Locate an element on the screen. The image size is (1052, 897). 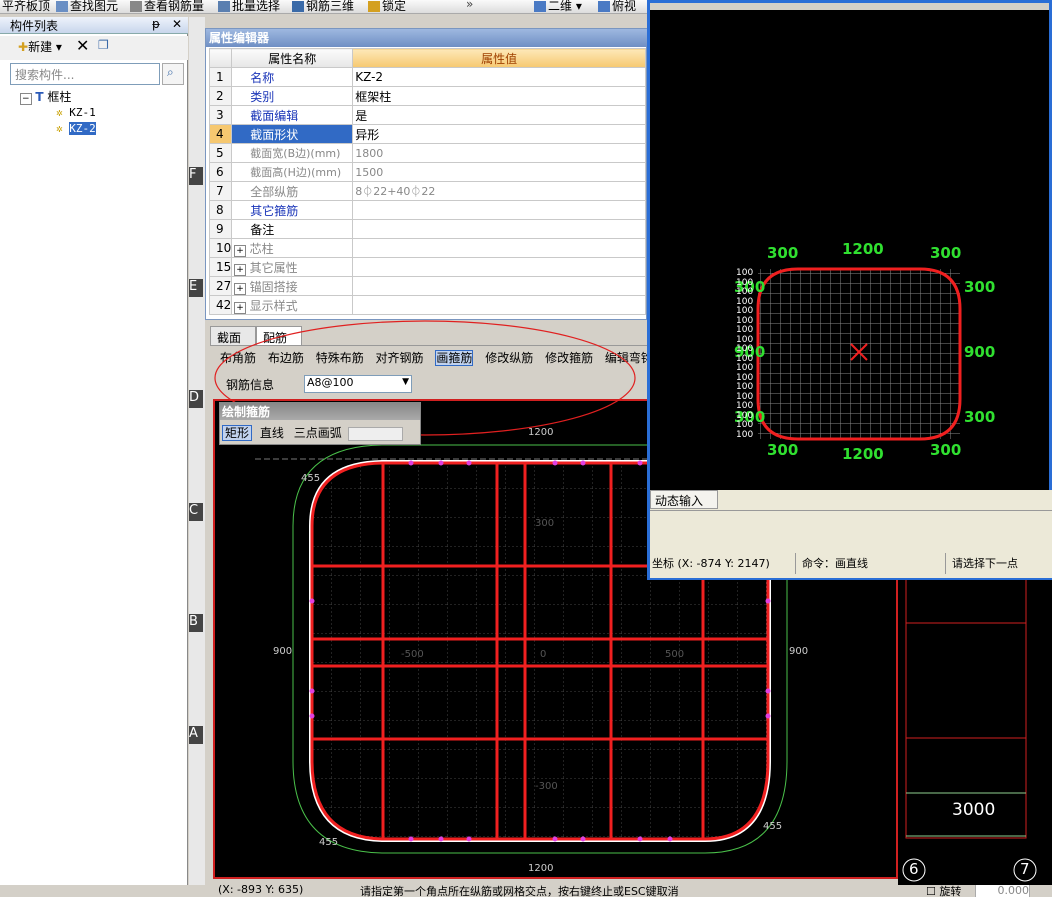
property-row-group: 42 + 显示样式 is located at coordinates (427, 305).